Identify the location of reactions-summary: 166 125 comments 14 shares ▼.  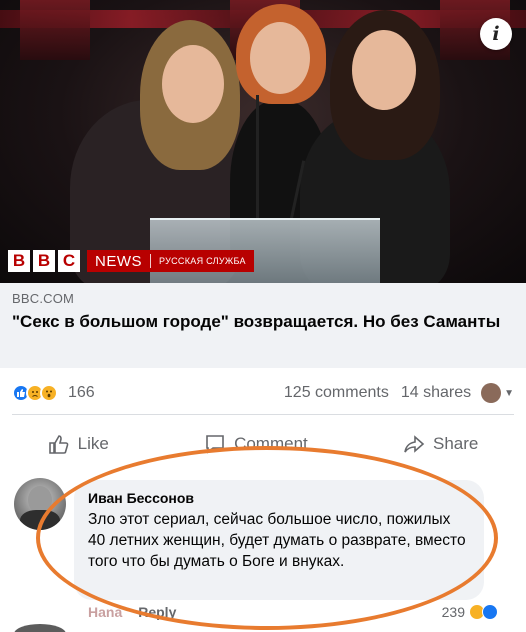
(263, 393).